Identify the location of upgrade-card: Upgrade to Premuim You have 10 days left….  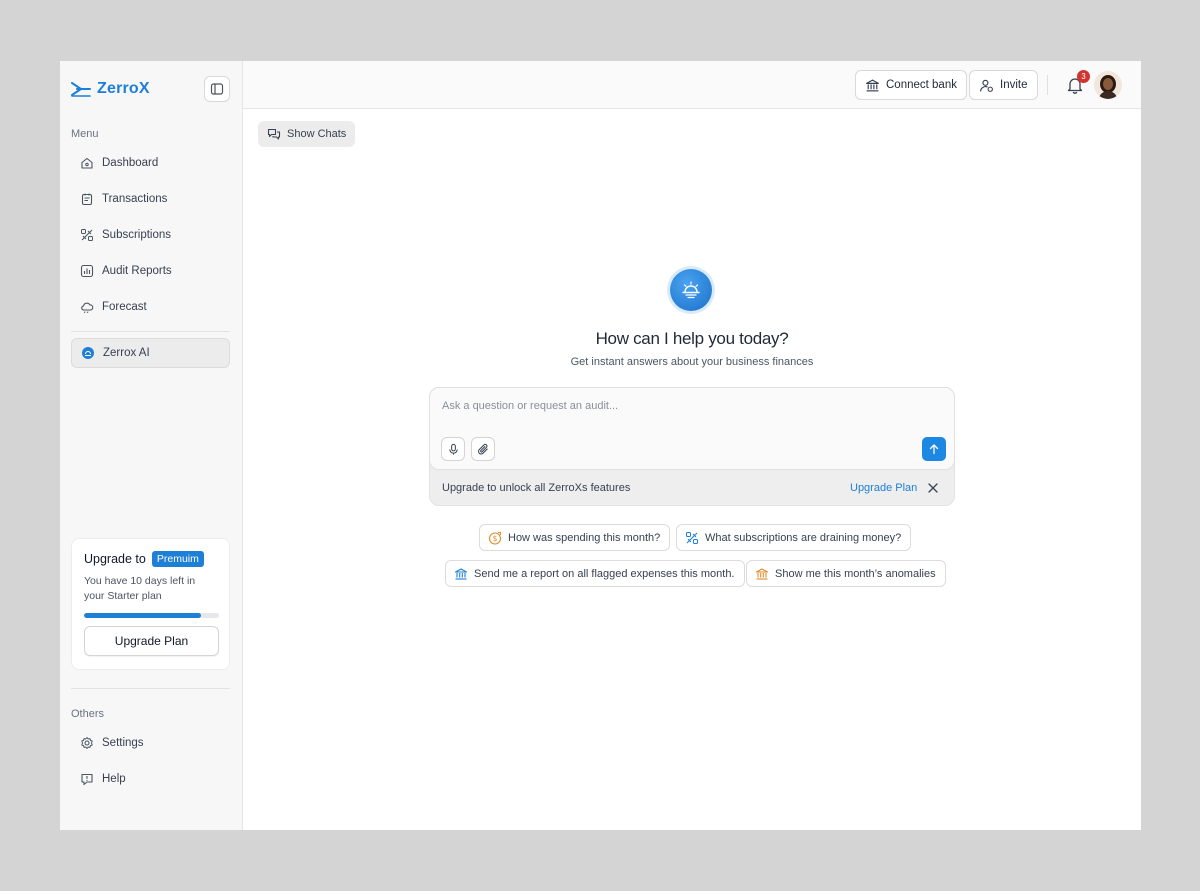
(150, 604).